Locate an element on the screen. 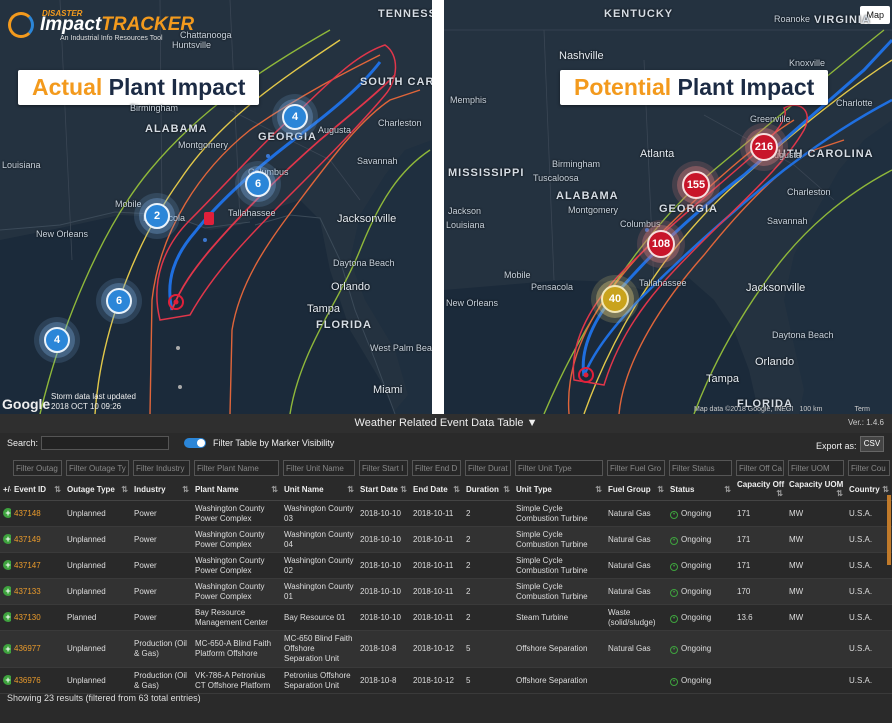 This screenshot has width=892, height=723. column-header: End Date ⇅ is located at coordinates (436, 489).